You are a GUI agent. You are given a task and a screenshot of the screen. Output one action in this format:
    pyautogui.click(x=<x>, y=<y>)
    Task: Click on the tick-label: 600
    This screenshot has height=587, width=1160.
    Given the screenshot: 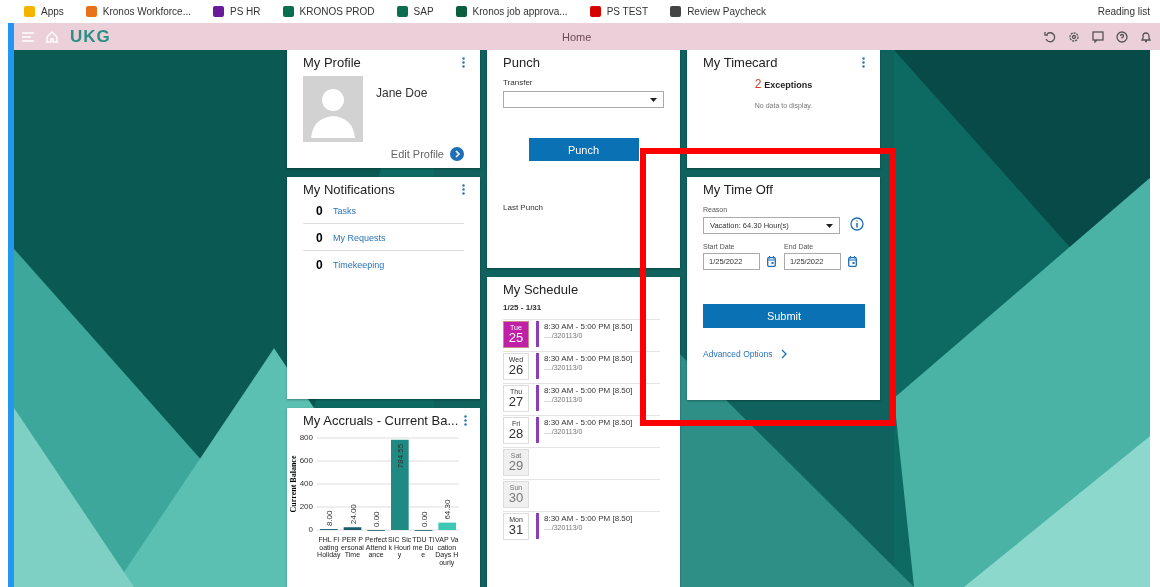 What is the action you would take?
    pyautogui.click(x=306, y=460)
    